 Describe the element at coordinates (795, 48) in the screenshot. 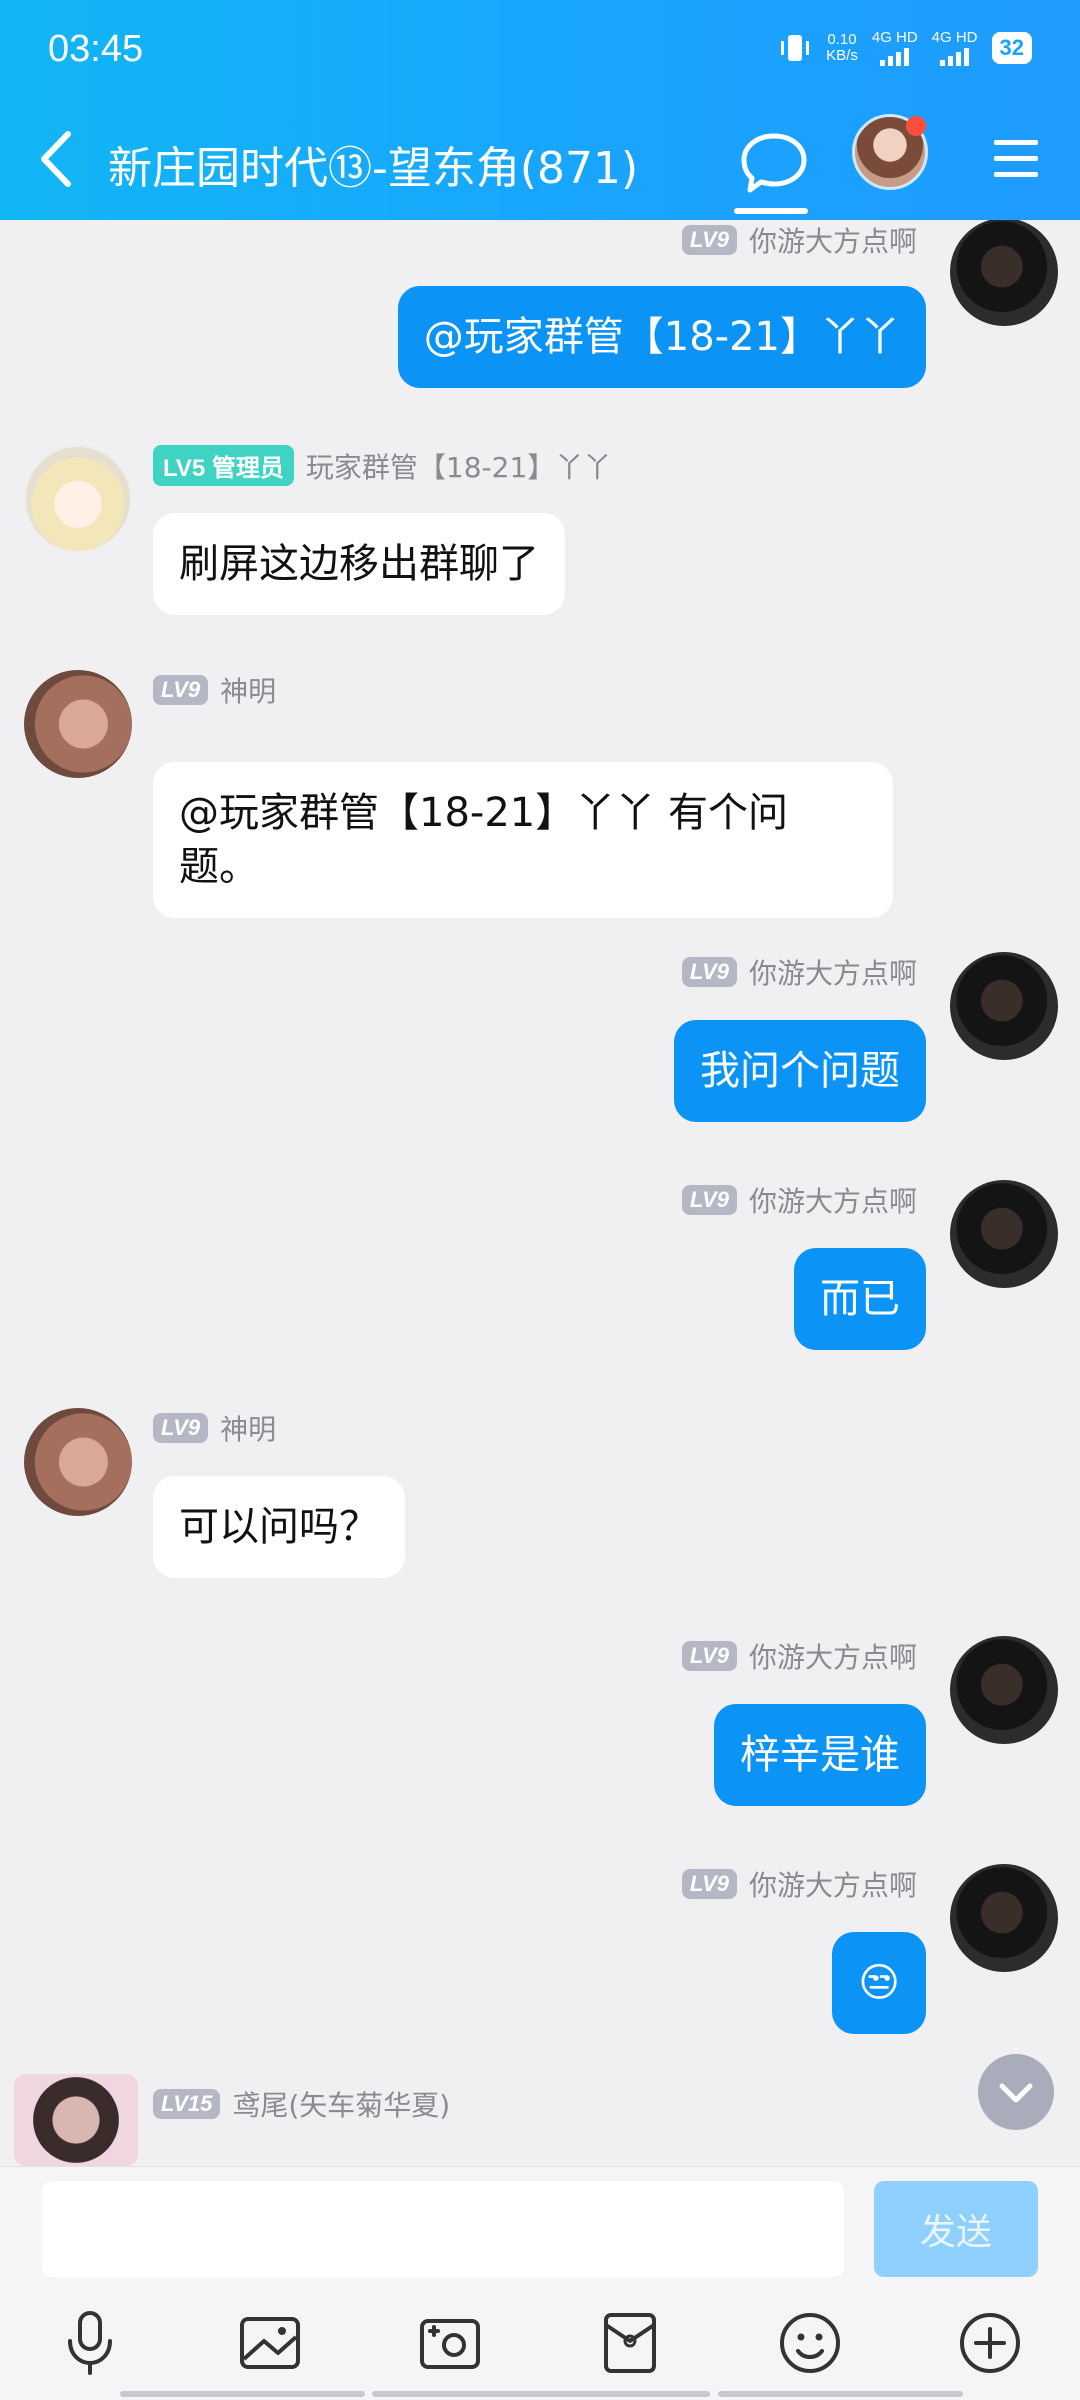

I see `vibrate-icon` at that location.